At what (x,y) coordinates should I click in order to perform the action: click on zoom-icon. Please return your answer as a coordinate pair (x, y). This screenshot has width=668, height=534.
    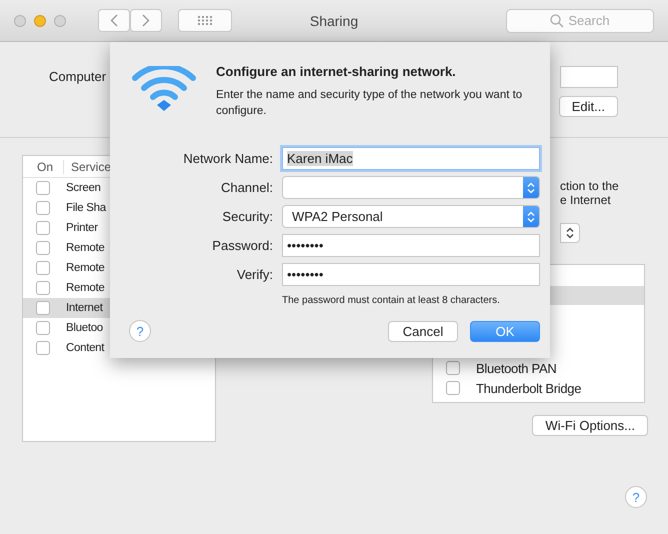
    Looking at the image, I should click on (60, 20).